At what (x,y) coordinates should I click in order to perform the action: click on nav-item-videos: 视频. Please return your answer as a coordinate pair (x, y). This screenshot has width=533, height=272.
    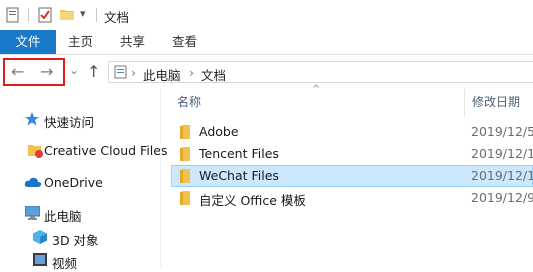
    Looking at the image, I should click on (80, 261).